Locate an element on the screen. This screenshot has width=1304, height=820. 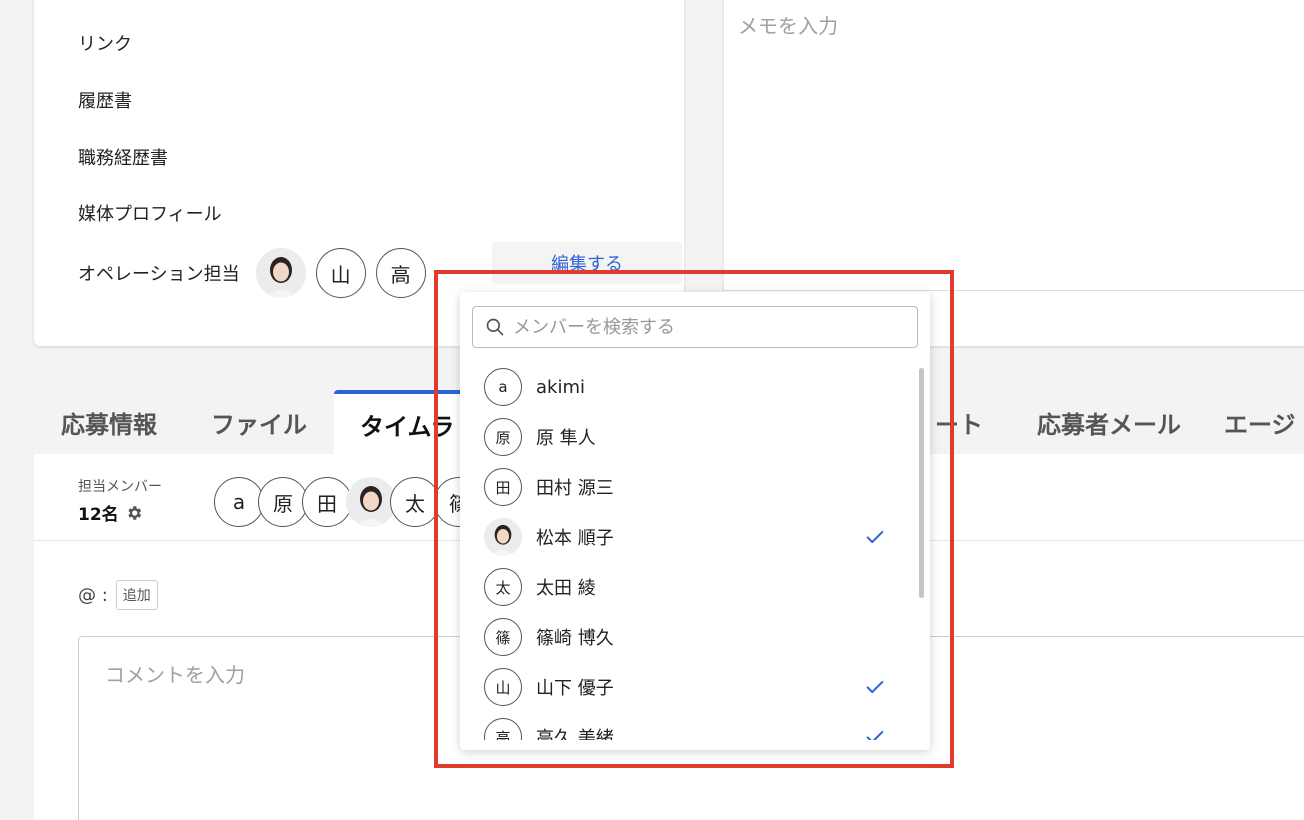
member-name: 篠崎 博久 is located at coordinates (575, 638).